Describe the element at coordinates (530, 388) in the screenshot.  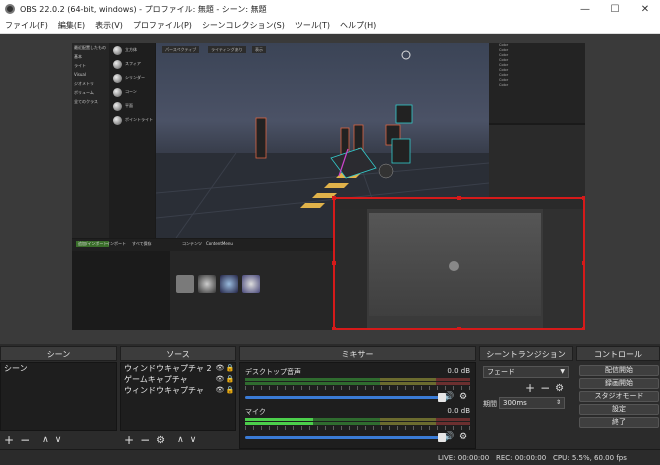
I see `add-transition-button: +` at that location.